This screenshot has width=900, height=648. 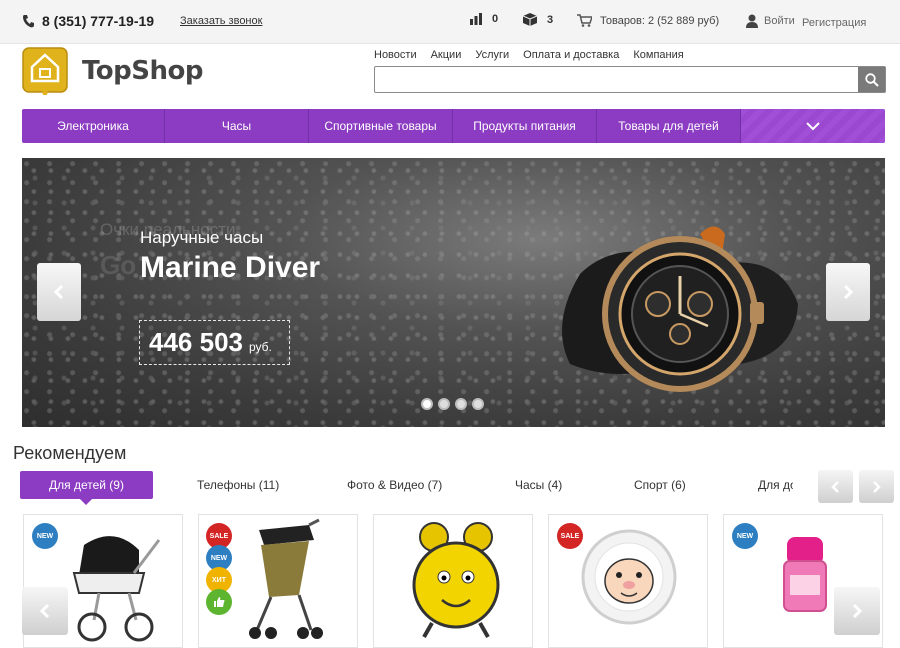 What do you see at coordinates (238, 485) in the screenshot?
I see `tab-phones: Телефоны (11)` at bounding box center [238, 485].